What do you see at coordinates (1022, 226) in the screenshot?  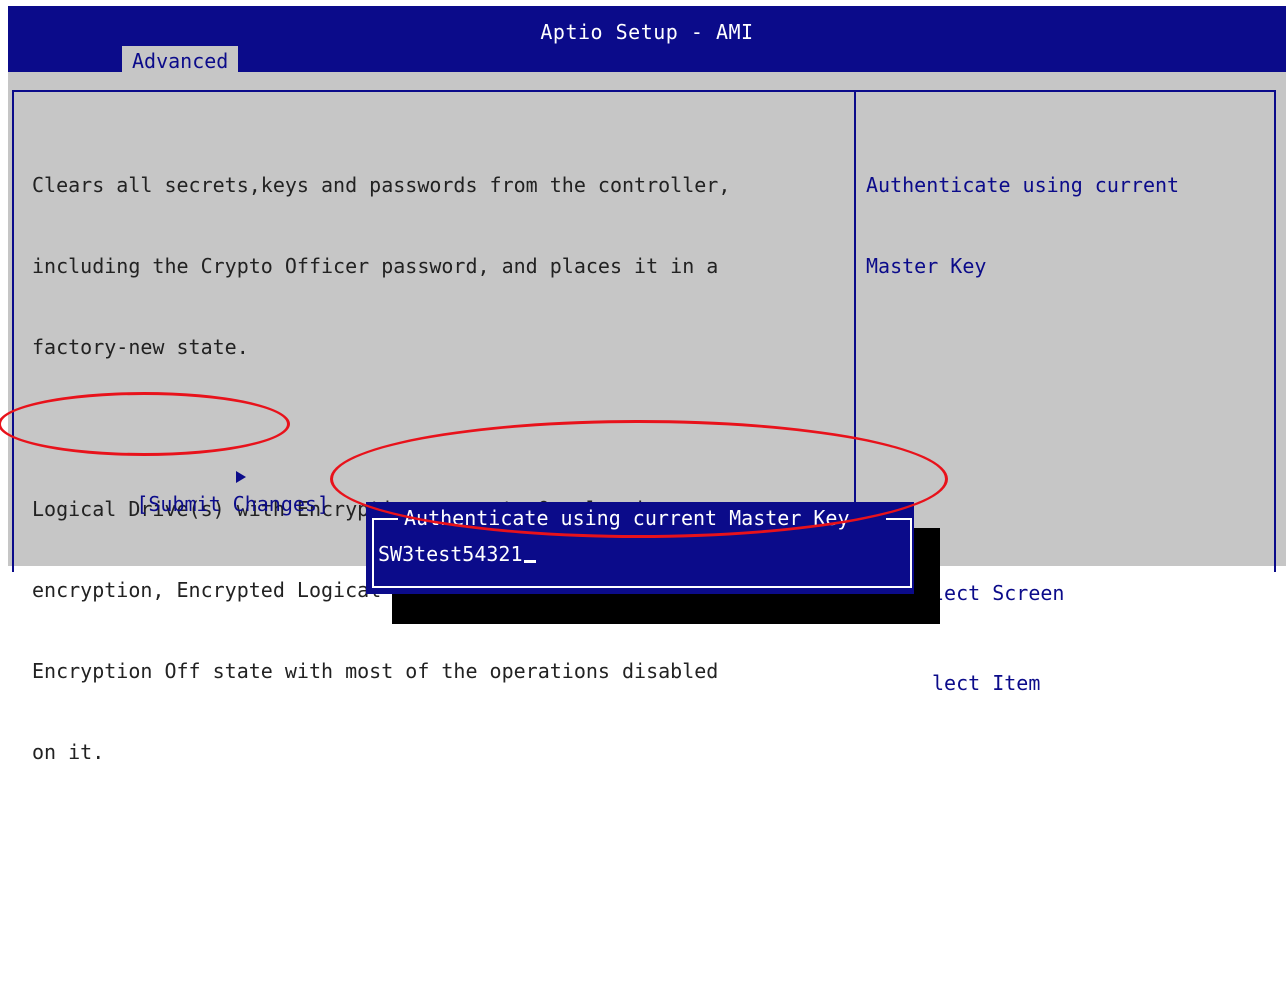 I see `help-text: Authenticate using current Master Key` at bounding box center [1022, 226].